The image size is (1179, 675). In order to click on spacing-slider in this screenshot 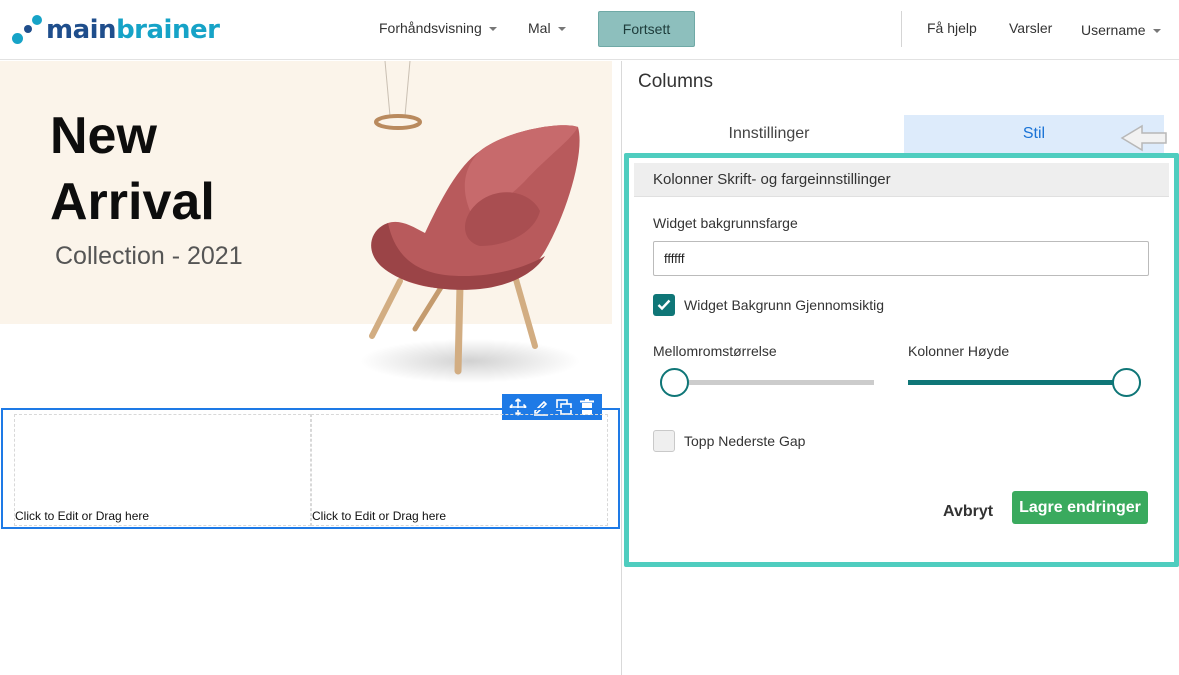, I will do `click(767, 382)`.